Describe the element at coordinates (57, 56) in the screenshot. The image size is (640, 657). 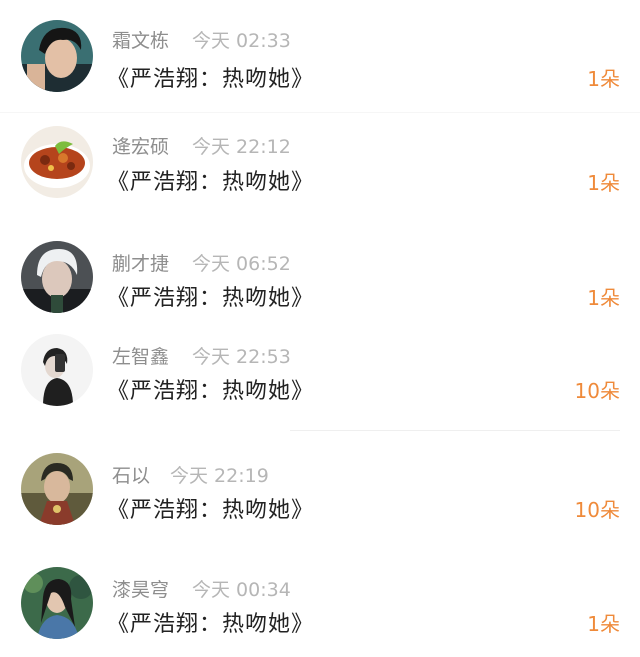
I see `male-portrait-avatar` at that location.